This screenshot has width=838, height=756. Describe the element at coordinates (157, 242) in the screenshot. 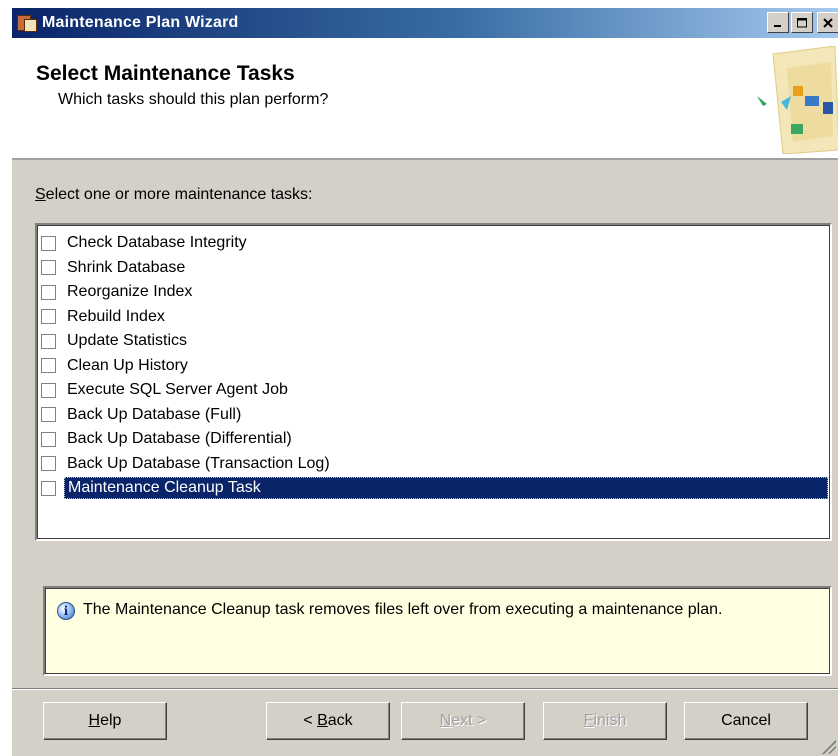

I see `task-label: Check Database Integrity` at that location.